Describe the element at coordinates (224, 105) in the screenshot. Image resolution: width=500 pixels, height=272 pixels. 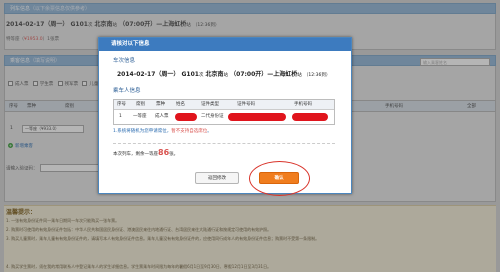
I see `dialog-table-header: 序号 席别 票种 姓名 证件类型 证件号码 手机号码` at that location.